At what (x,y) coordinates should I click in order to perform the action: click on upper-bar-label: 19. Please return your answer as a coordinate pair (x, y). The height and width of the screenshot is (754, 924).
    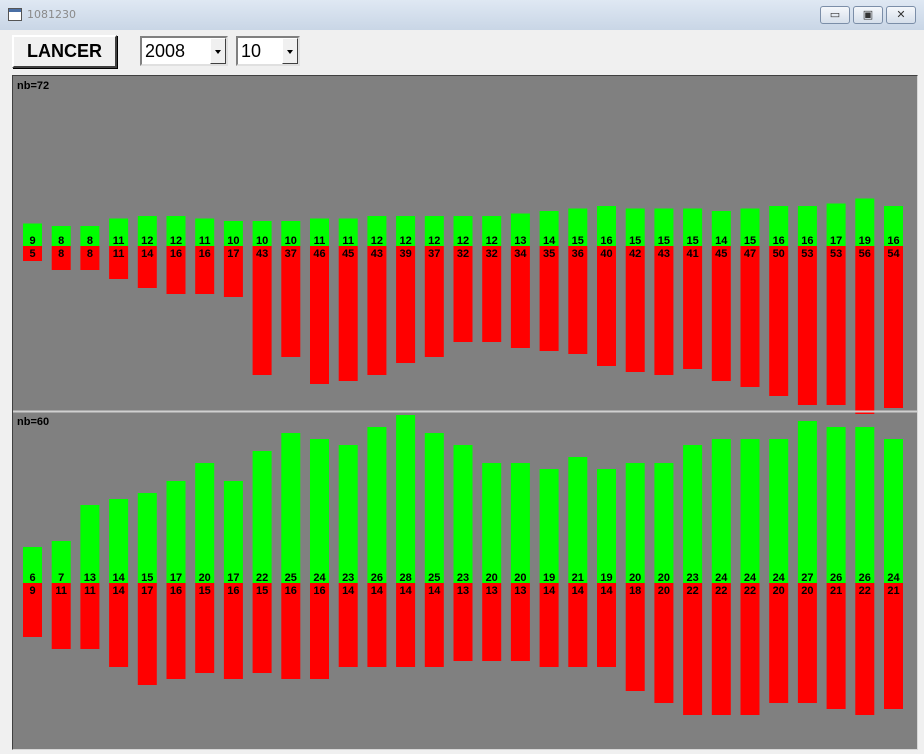
    Looking at the image, I should click on (549, 578).